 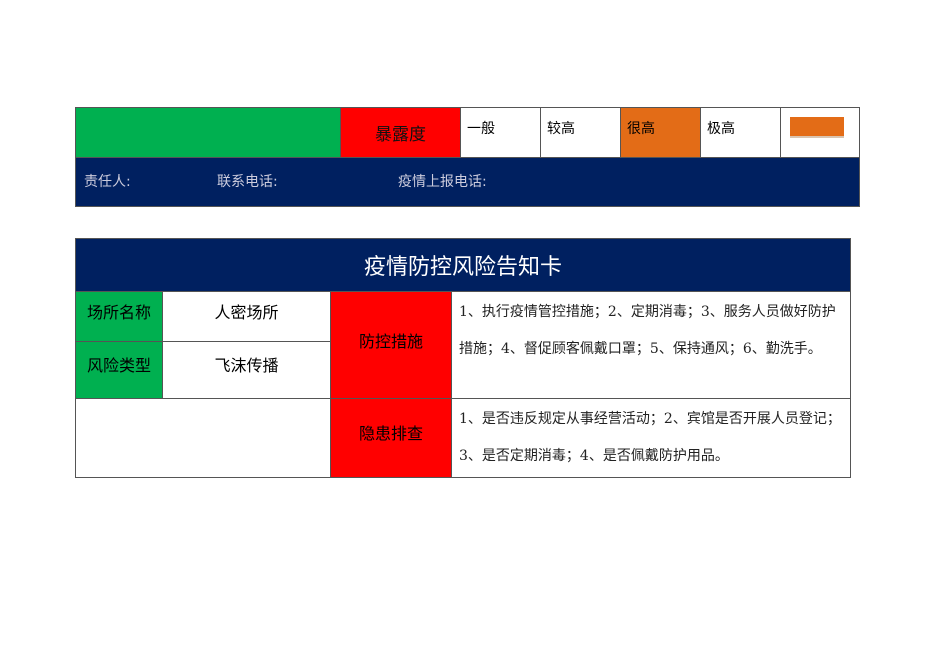 What do you see at coordinates (246, 370) in the screenshot?
I see `risk-type-value: 飞沫传播` at bounding box center [246, 370].